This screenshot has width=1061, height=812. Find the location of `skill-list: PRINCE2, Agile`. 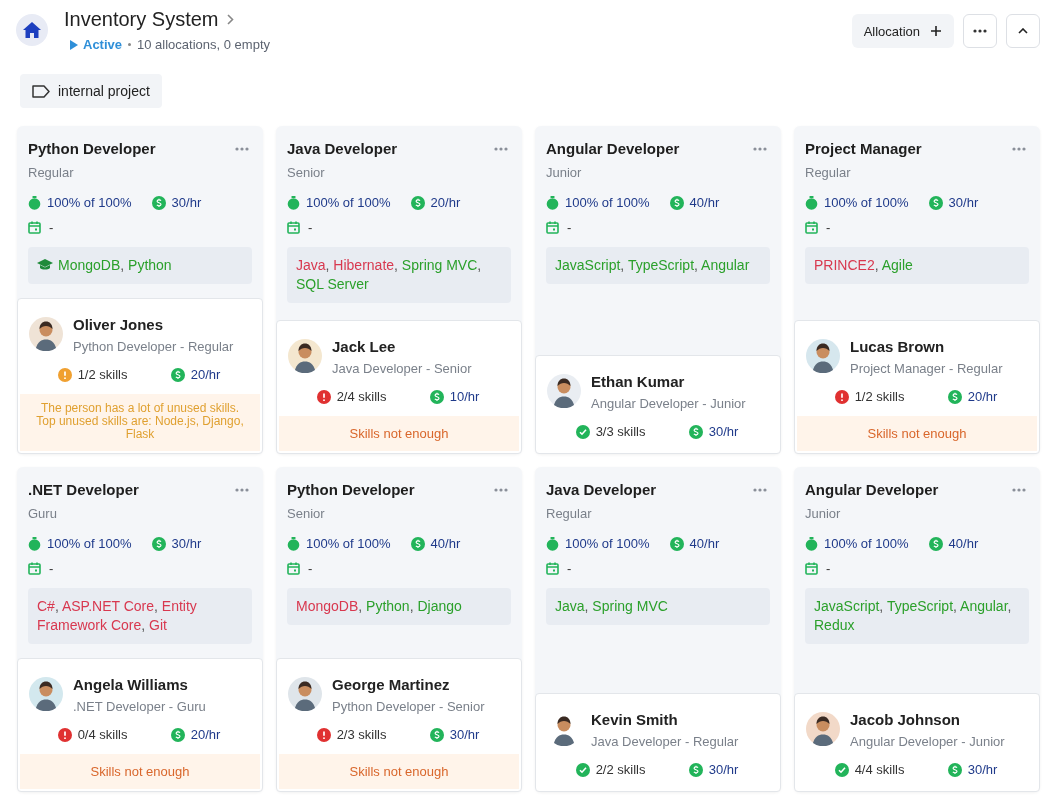

skill-list: PRINCE2, Agile is located at coordinates (863, 265).